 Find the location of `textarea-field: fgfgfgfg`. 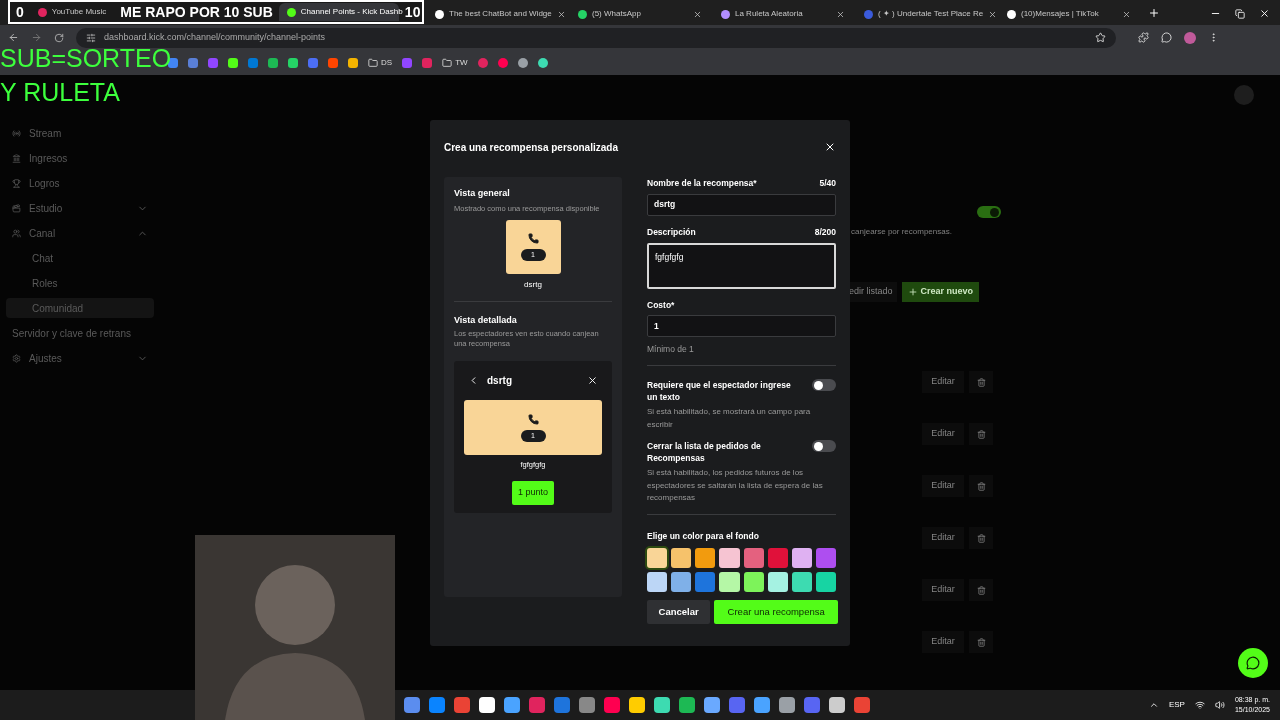

textarea-field: fgfgfgfg is located at coordinates (741, 265).